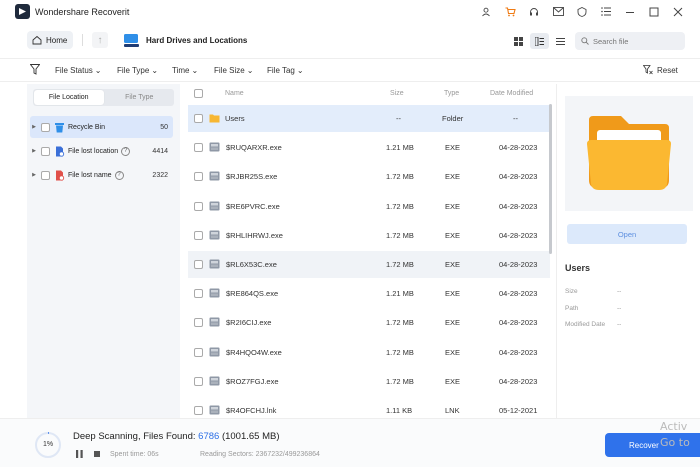 Image resolution: width=700 pixels, height=467 pixels. I want to click on table-scrollbar, so click(550, 179).